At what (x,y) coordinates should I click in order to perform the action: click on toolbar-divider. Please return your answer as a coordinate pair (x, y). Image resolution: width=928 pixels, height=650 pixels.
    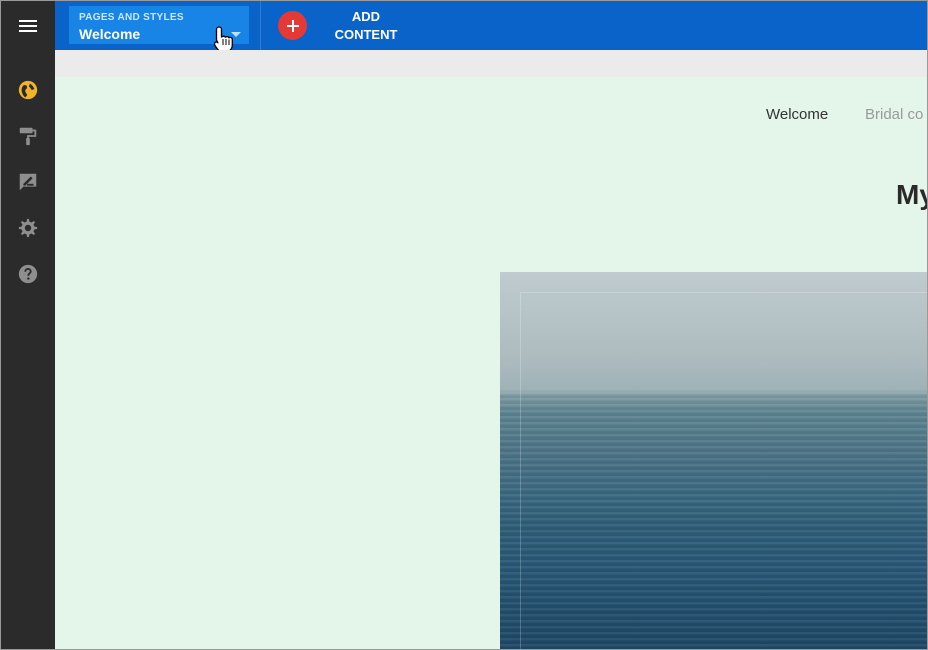
    Looking at the image, I should click on (260, 25).